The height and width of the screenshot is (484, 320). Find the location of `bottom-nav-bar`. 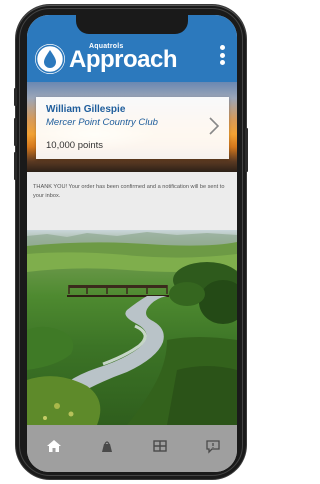

bottom-nav-bar is located at coordinates (132, 448).